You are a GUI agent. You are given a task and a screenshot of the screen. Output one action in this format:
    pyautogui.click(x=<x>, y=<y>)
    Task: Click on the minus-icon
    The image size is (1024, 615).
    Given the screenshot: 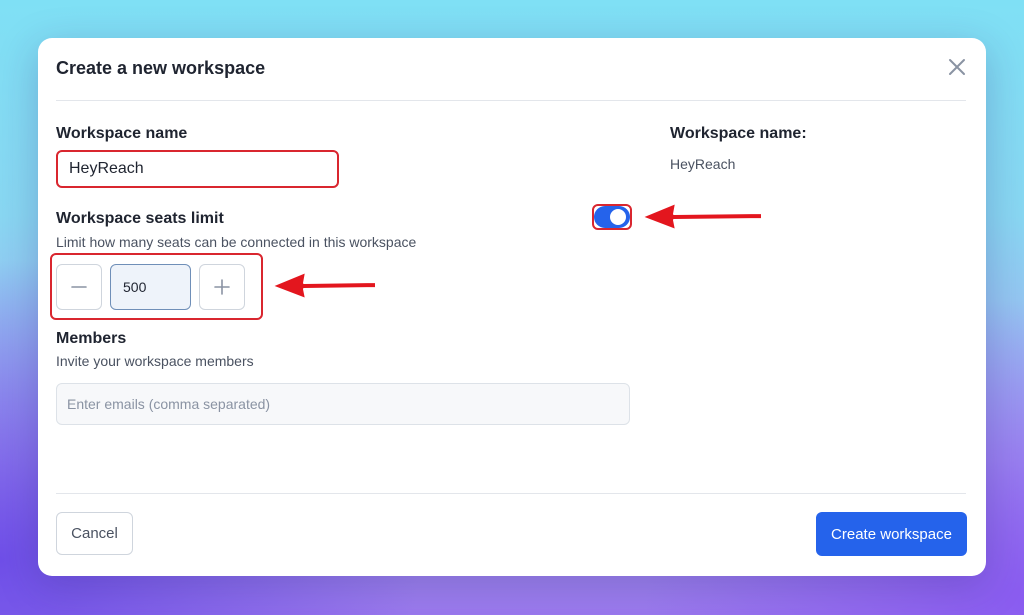 What is the action you would take?
    pyautogui.click(x=79, y=287)
    